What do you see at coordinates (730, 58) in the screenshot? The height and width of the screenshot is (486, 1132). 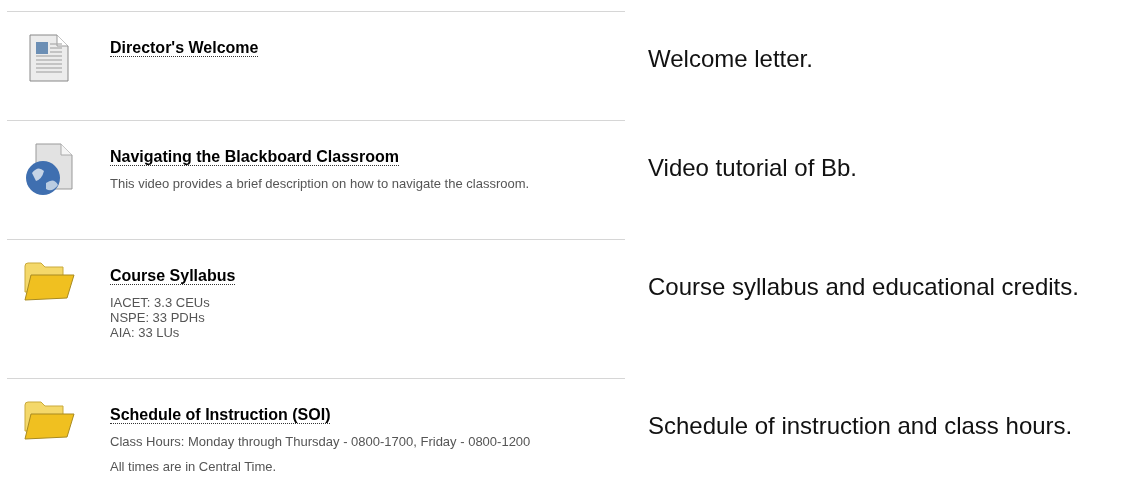 I see `item-note: Welcome letter.` at bounding box center [730, 58].